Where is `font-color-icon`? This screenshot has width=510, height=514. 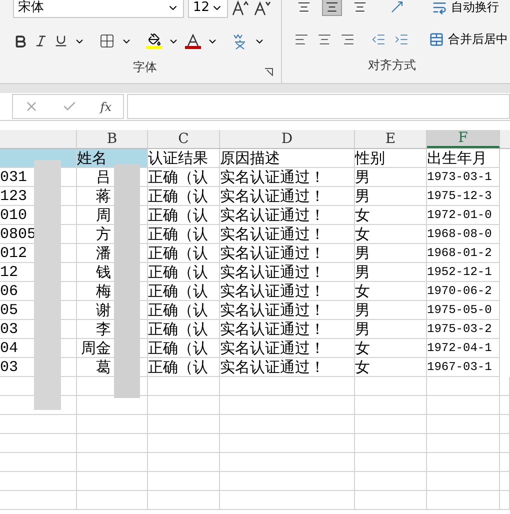
font-color-icon is located at coordinates (193, 41).